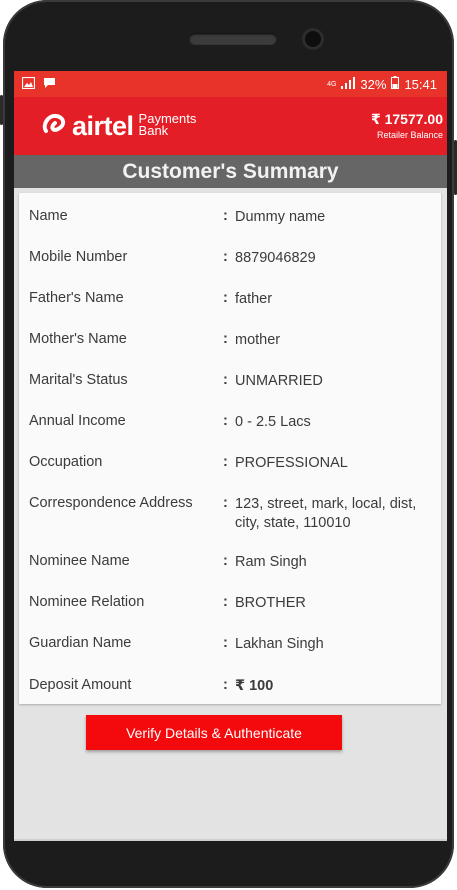 Image resolution: width=457 pixels, height=890 pixels. I want to click on row-value: Dummy name, so click(280, 217).